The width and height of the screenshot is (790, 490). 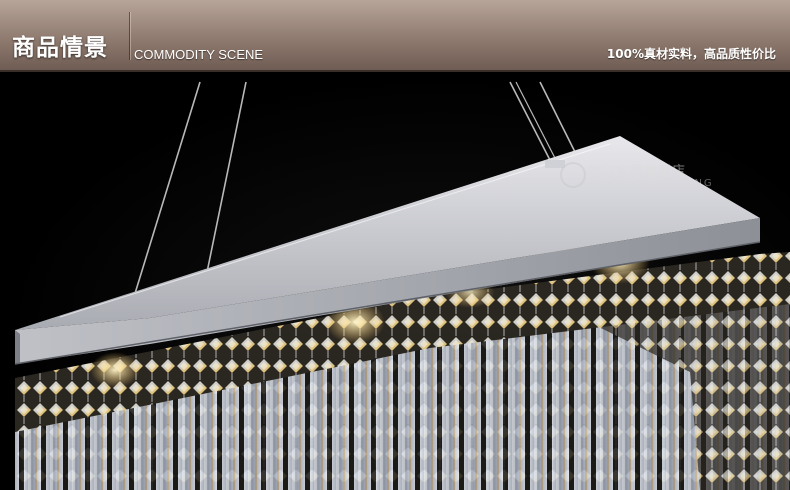 I want to click on watermark-brand-cn: 乾心家居旗舰店, so click(x=637, y=171).